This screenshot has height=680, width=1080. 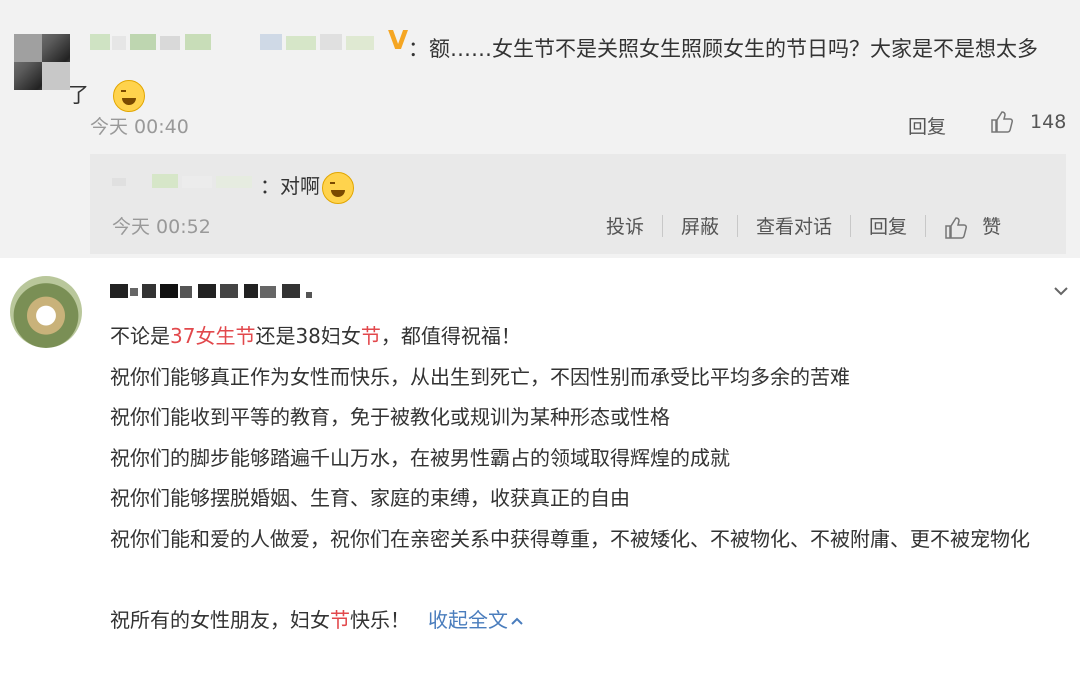 What do you see at coordinates (129, 96) in the screenshot?
I see `laughing-crying-emoji-icon` at bounding box center [129, 96].